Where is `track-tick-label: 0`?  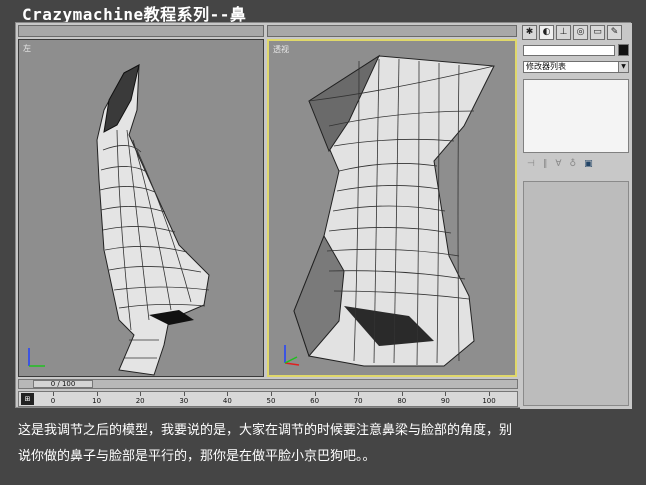
track-tick-label: 0 is located at coordinates (53, 401).